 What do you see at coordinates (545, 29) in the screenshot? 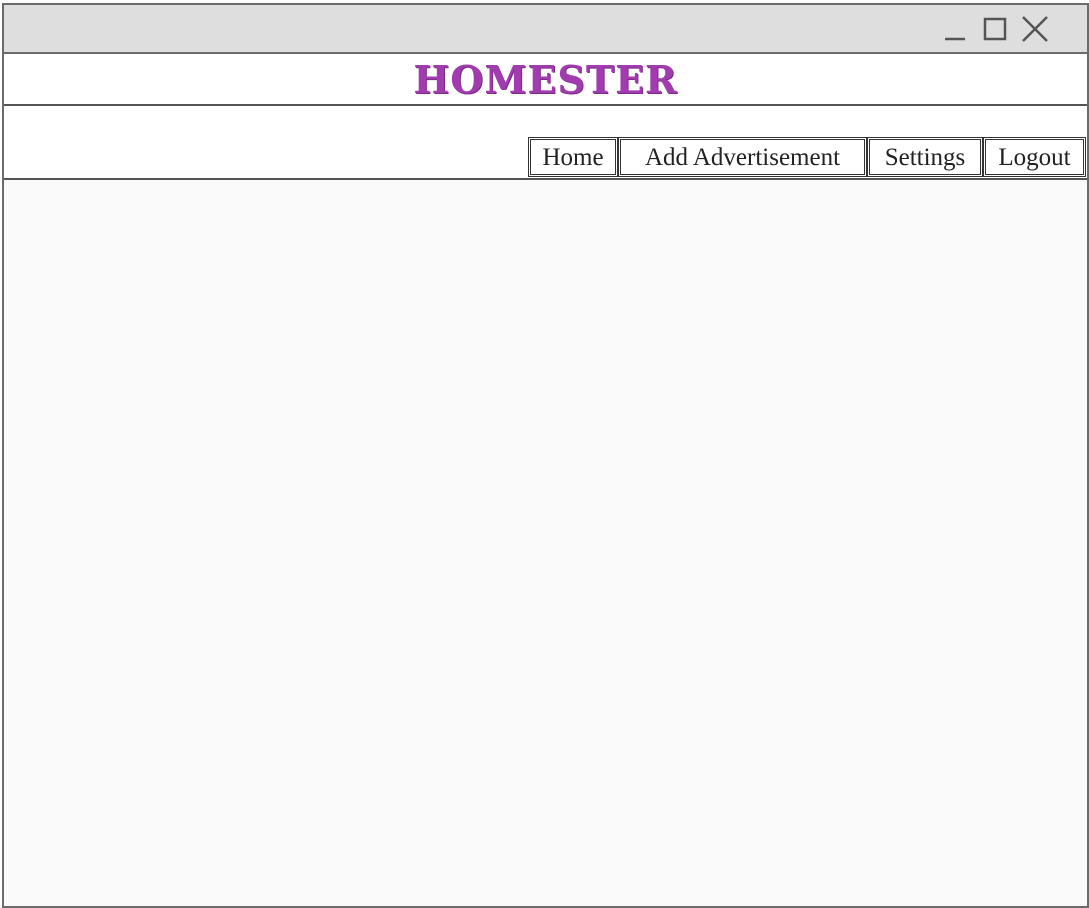
I see `title-bar` at bounding box center [545, 29].